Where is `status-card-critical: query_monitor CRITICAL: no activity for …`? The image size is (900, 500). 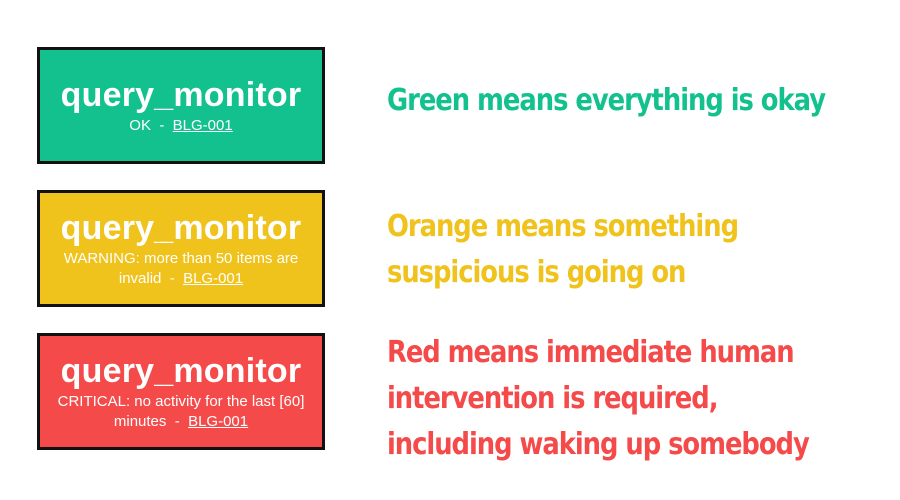
status-card-critical: query_monitor CRITICAL: no activity for … is located at coordinates (181, 391).